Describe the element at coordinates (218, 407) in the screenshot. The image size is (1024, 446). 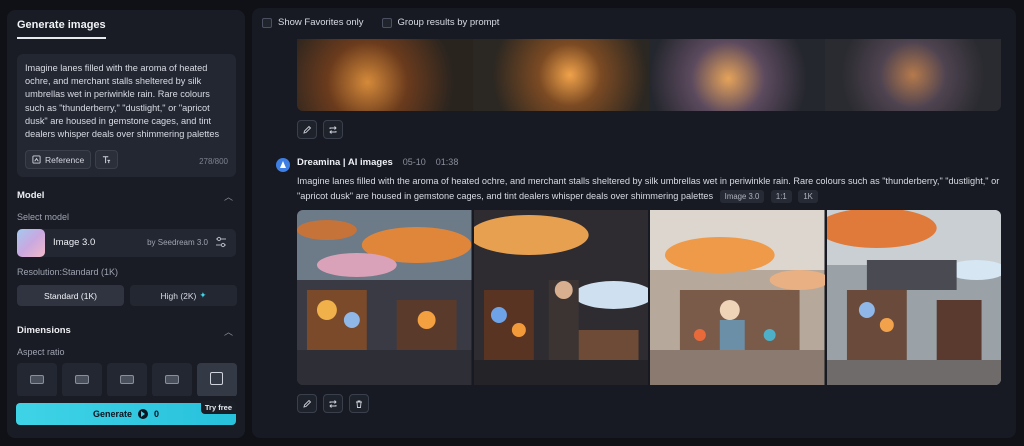
I see `try-free-badge: Try free` at that location.